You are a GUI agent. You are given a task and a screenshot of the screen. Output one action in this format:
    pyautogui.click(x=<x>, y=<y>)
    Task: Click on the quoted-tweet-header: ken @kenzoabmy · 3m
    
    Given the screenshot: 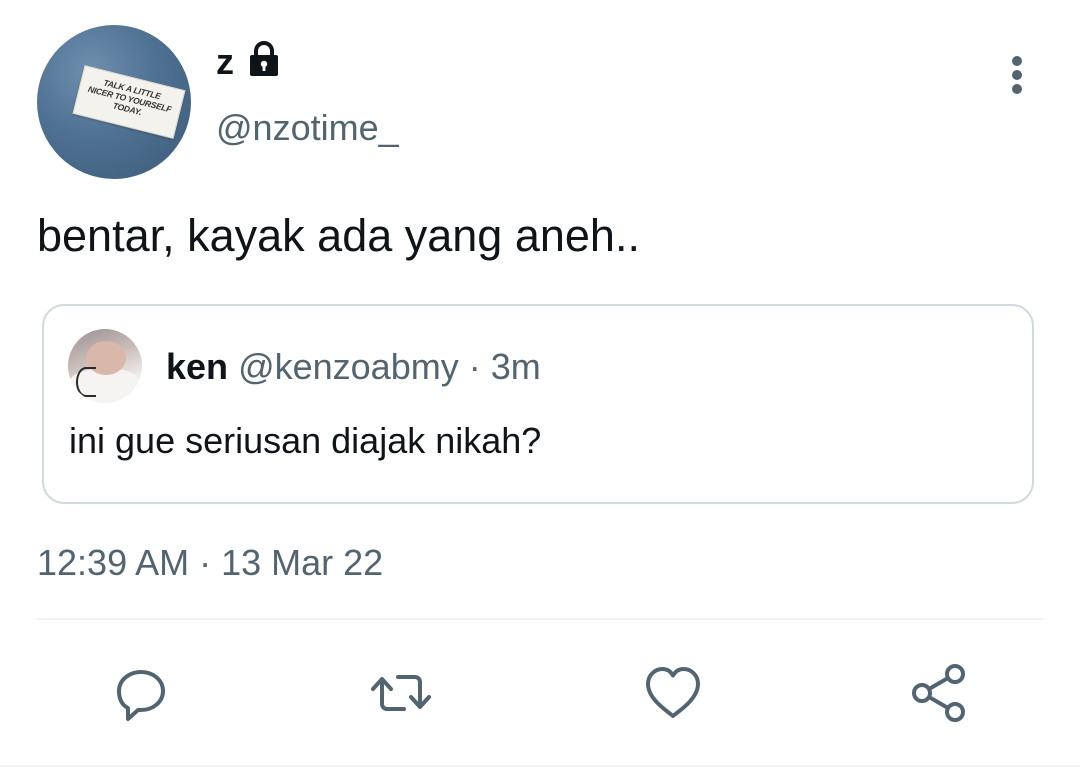 What is the action you would take?
    pyautogui.click(x=353, y=367)
    